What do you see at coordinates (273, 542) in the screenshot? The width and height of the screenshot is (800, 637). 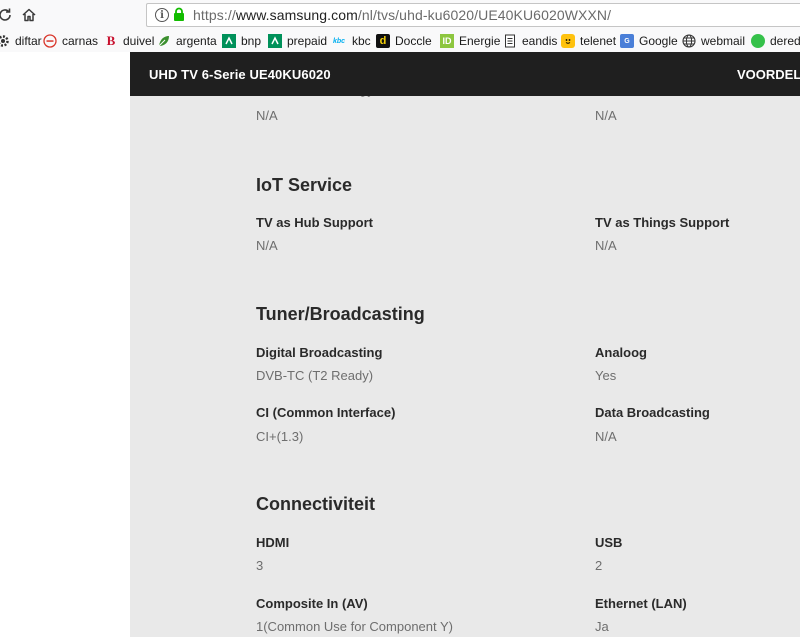 I see `spec-label: HDMI` at bounding box center [273, 542].